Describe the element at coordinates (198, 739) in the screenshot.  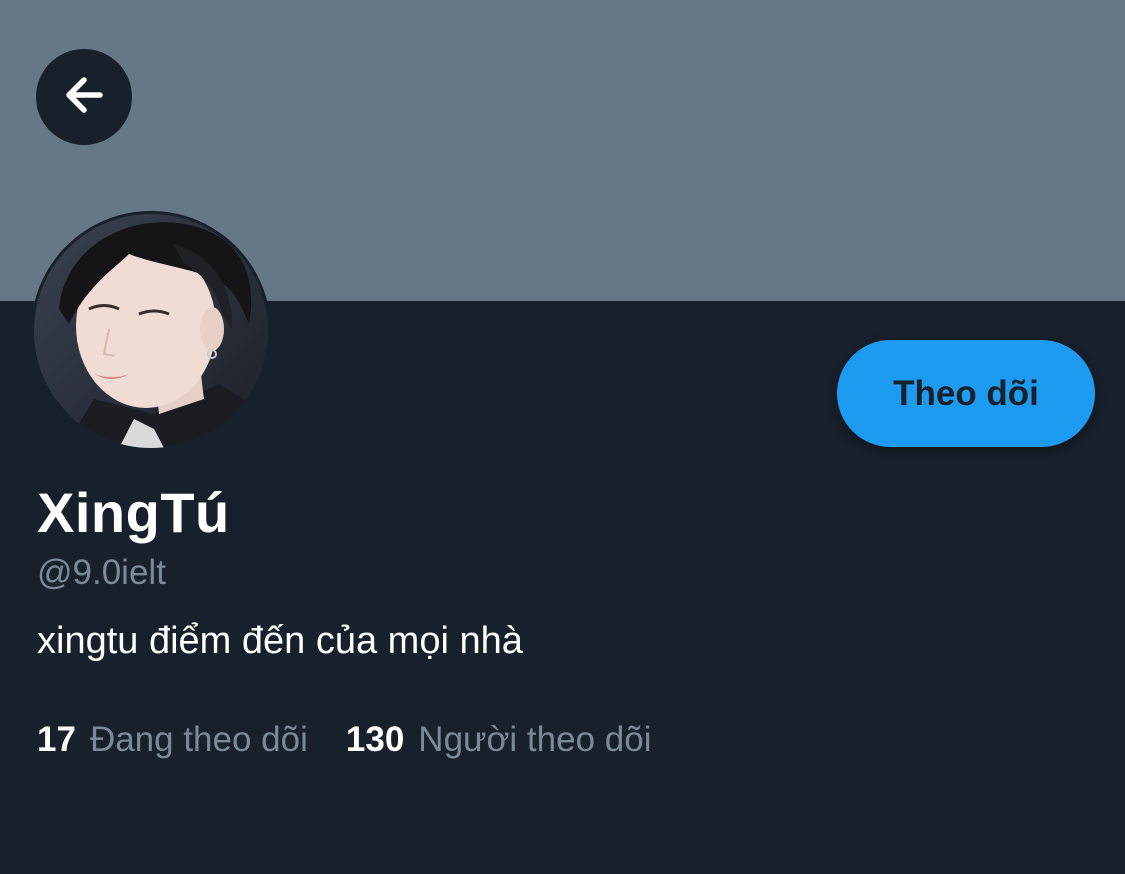
I see `following-label: Đang theo dõi` at that location.